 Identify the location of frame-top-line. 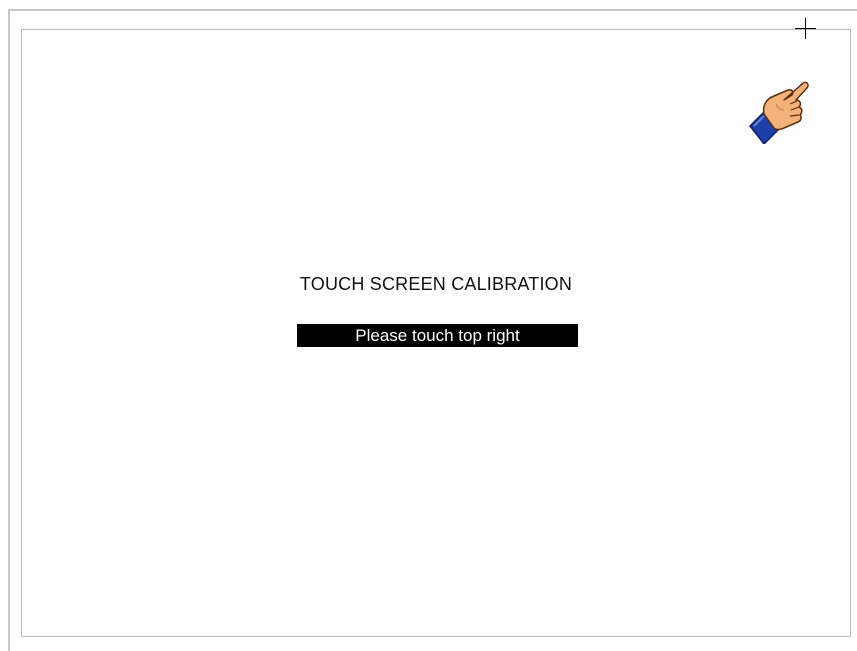
(432, 10).